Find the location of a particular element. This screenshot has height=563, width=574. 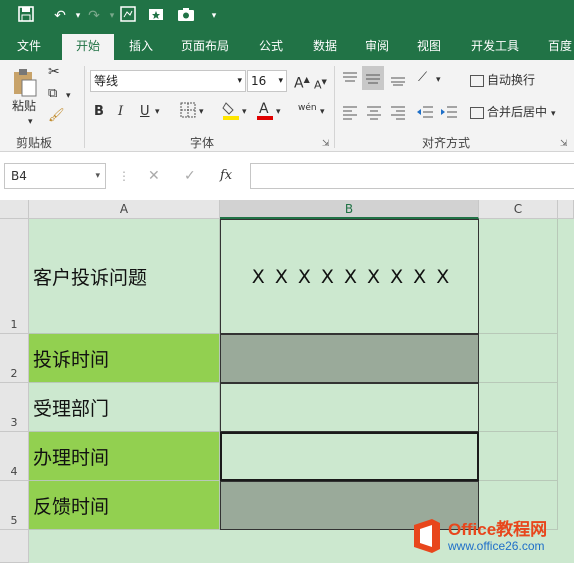

title-bar: ↶ ▾ ↷ ▾ ▾ is located at coordinates (287, 16).